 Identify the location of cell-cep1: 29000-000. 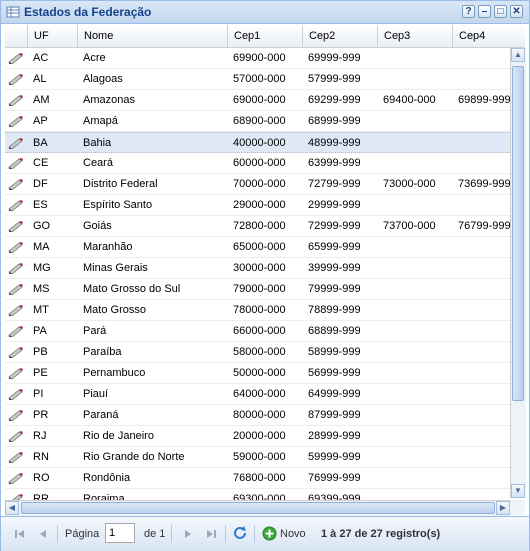
(259, 205).